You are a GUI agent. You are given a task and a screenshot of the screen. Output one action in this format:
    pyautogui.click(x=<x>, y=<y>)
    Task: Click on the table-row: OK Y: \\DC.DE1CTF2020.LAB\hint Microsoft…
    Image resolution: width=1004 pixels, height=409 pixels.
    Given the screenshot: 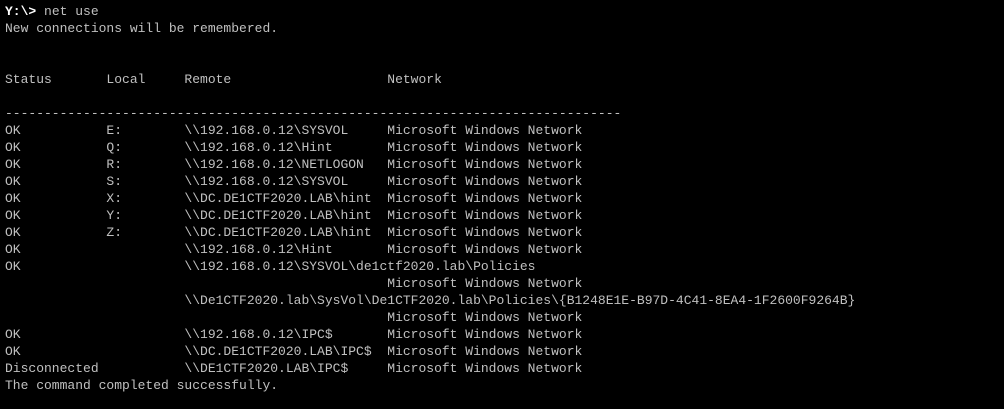 What is the action you would take?
    pyautogui.click(x=294, y=215)
    